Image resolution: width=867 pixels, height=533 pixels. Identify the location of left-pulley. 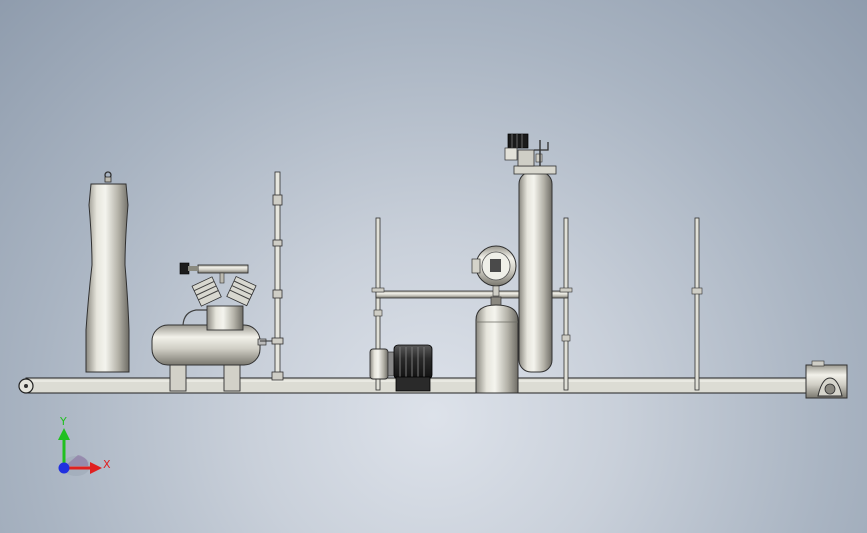
(26, 386).